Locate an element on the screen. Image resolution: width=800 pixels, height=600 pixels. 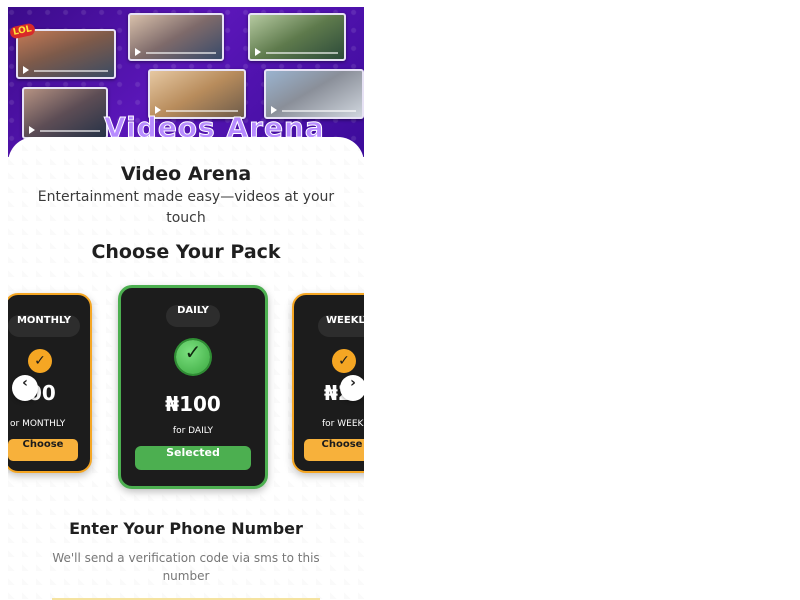
carousel-prev-button: ‹ is located at coordinates (25, 388).